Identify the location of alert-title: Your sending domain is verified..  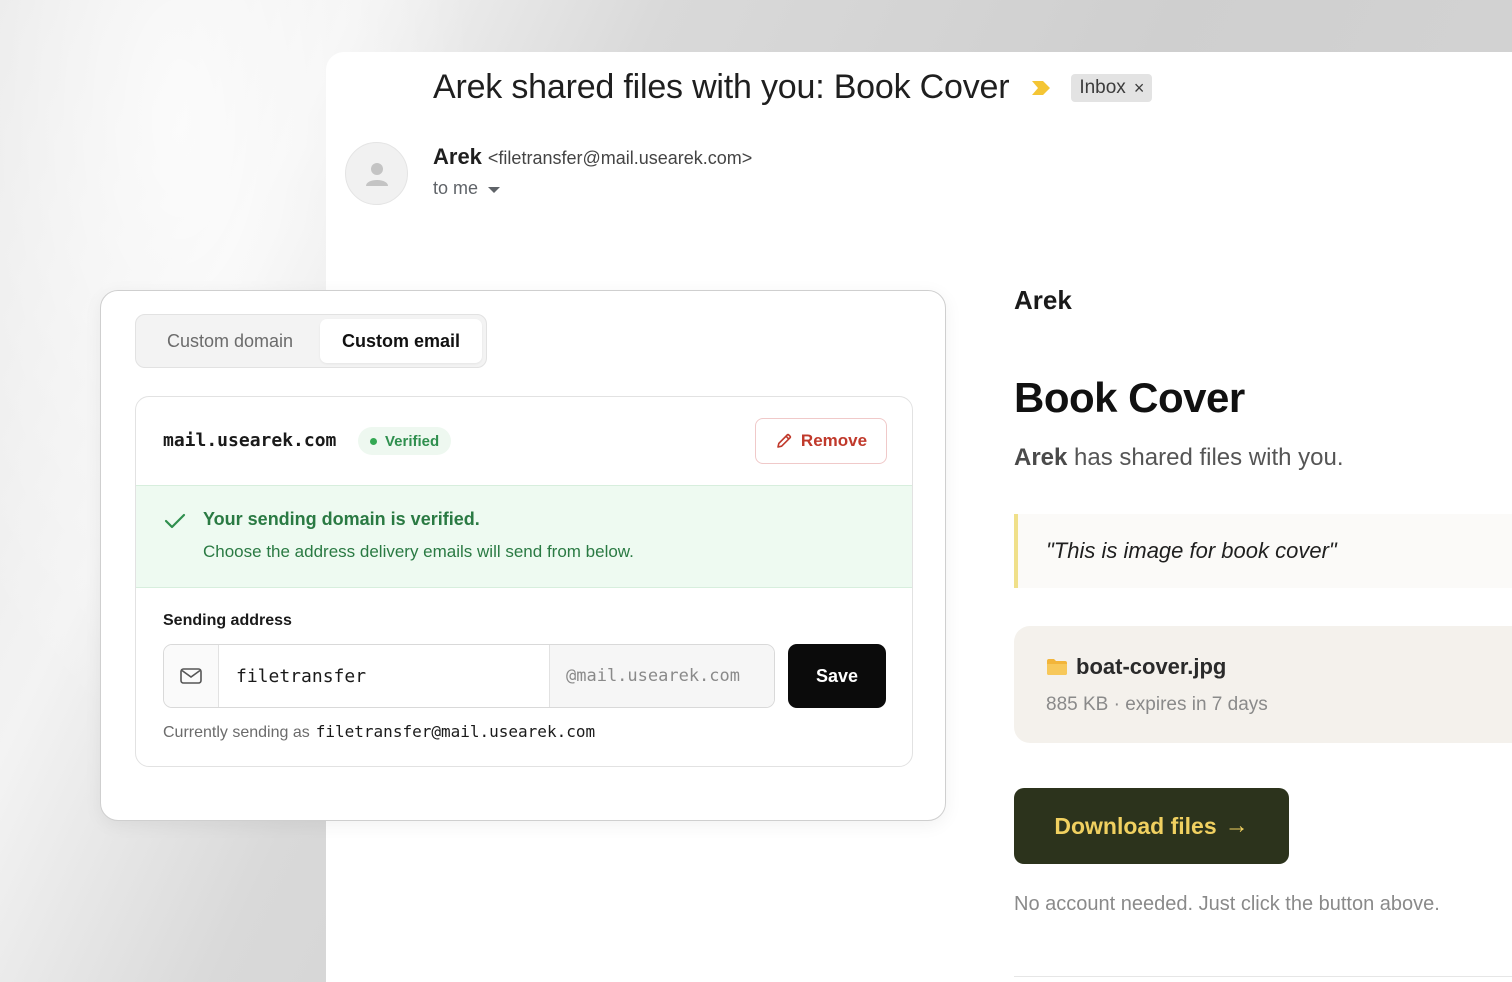
(341, 519).